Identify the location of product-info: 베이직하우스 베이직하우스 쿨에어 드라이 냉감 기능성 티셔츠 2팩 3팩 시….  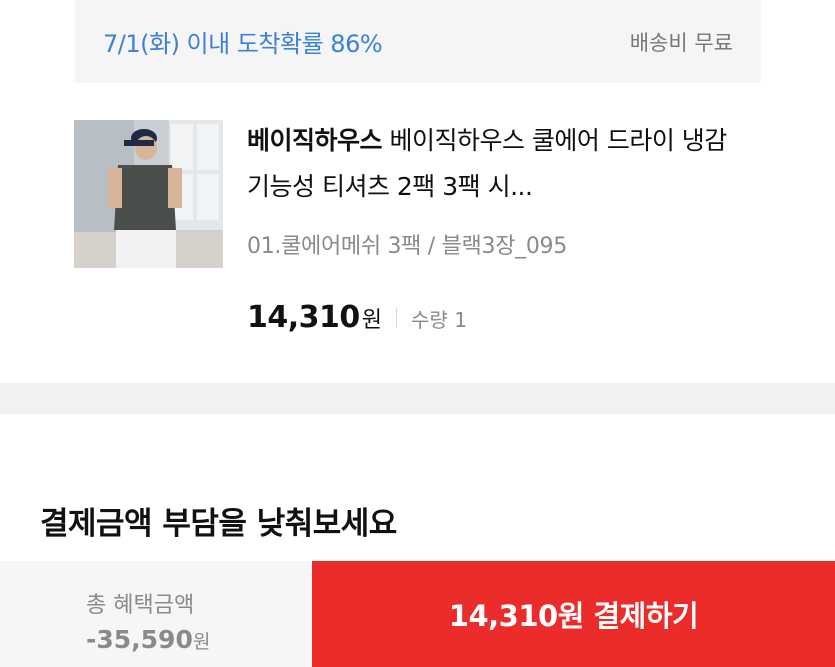
(487, 189).